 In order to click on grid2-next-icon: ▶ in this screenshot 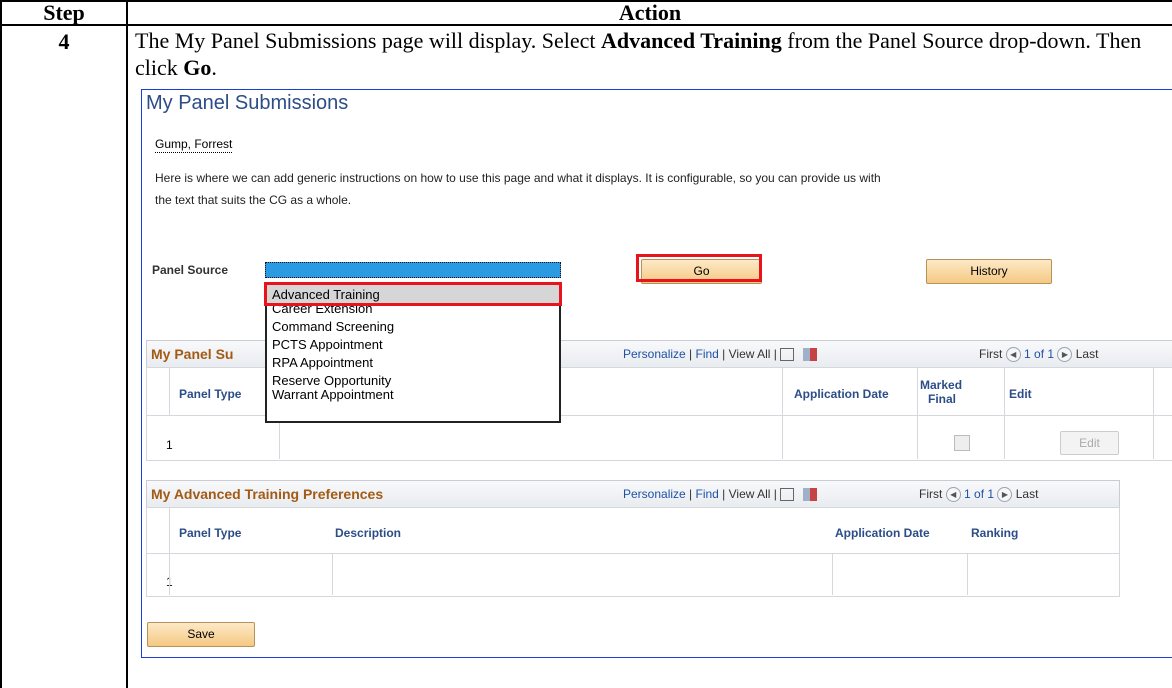, I will do `click(1005, 495)`.